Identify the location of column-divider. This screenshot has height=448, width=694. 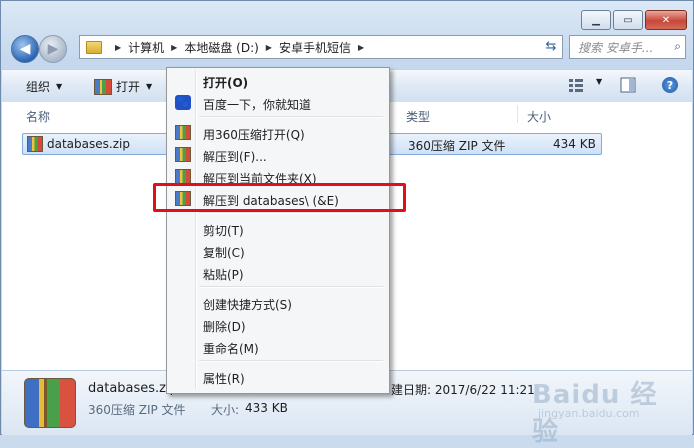
(517, 114).